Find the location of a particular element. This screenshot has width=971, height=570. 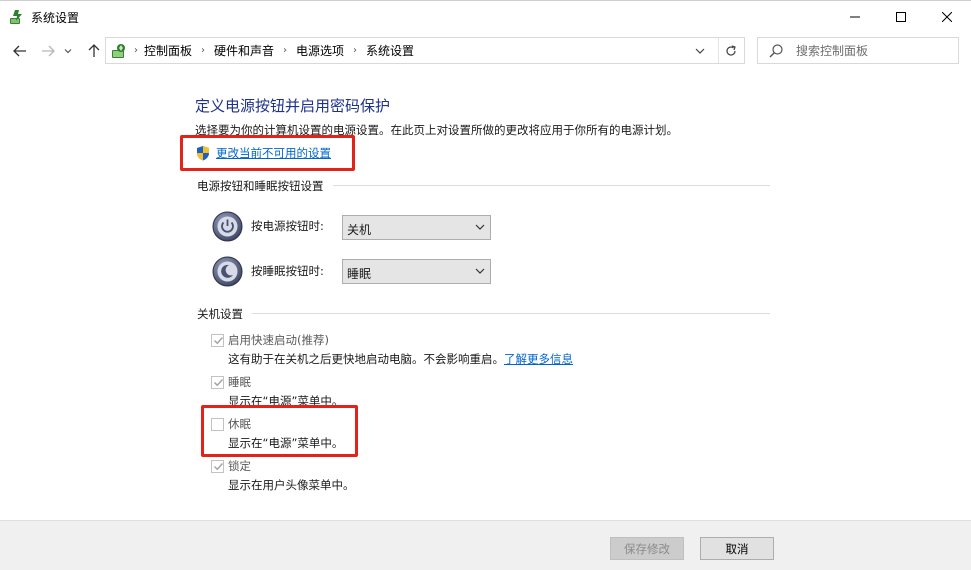

power-options-app-icon is located at coordinates (16, 17).